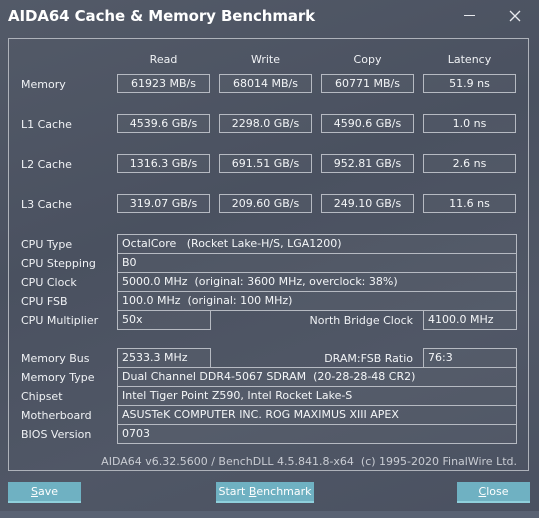  Describe the element at coordinates (55, 358) in the screenshot. I see `memory-bus-label: Memory Bus` at that location.